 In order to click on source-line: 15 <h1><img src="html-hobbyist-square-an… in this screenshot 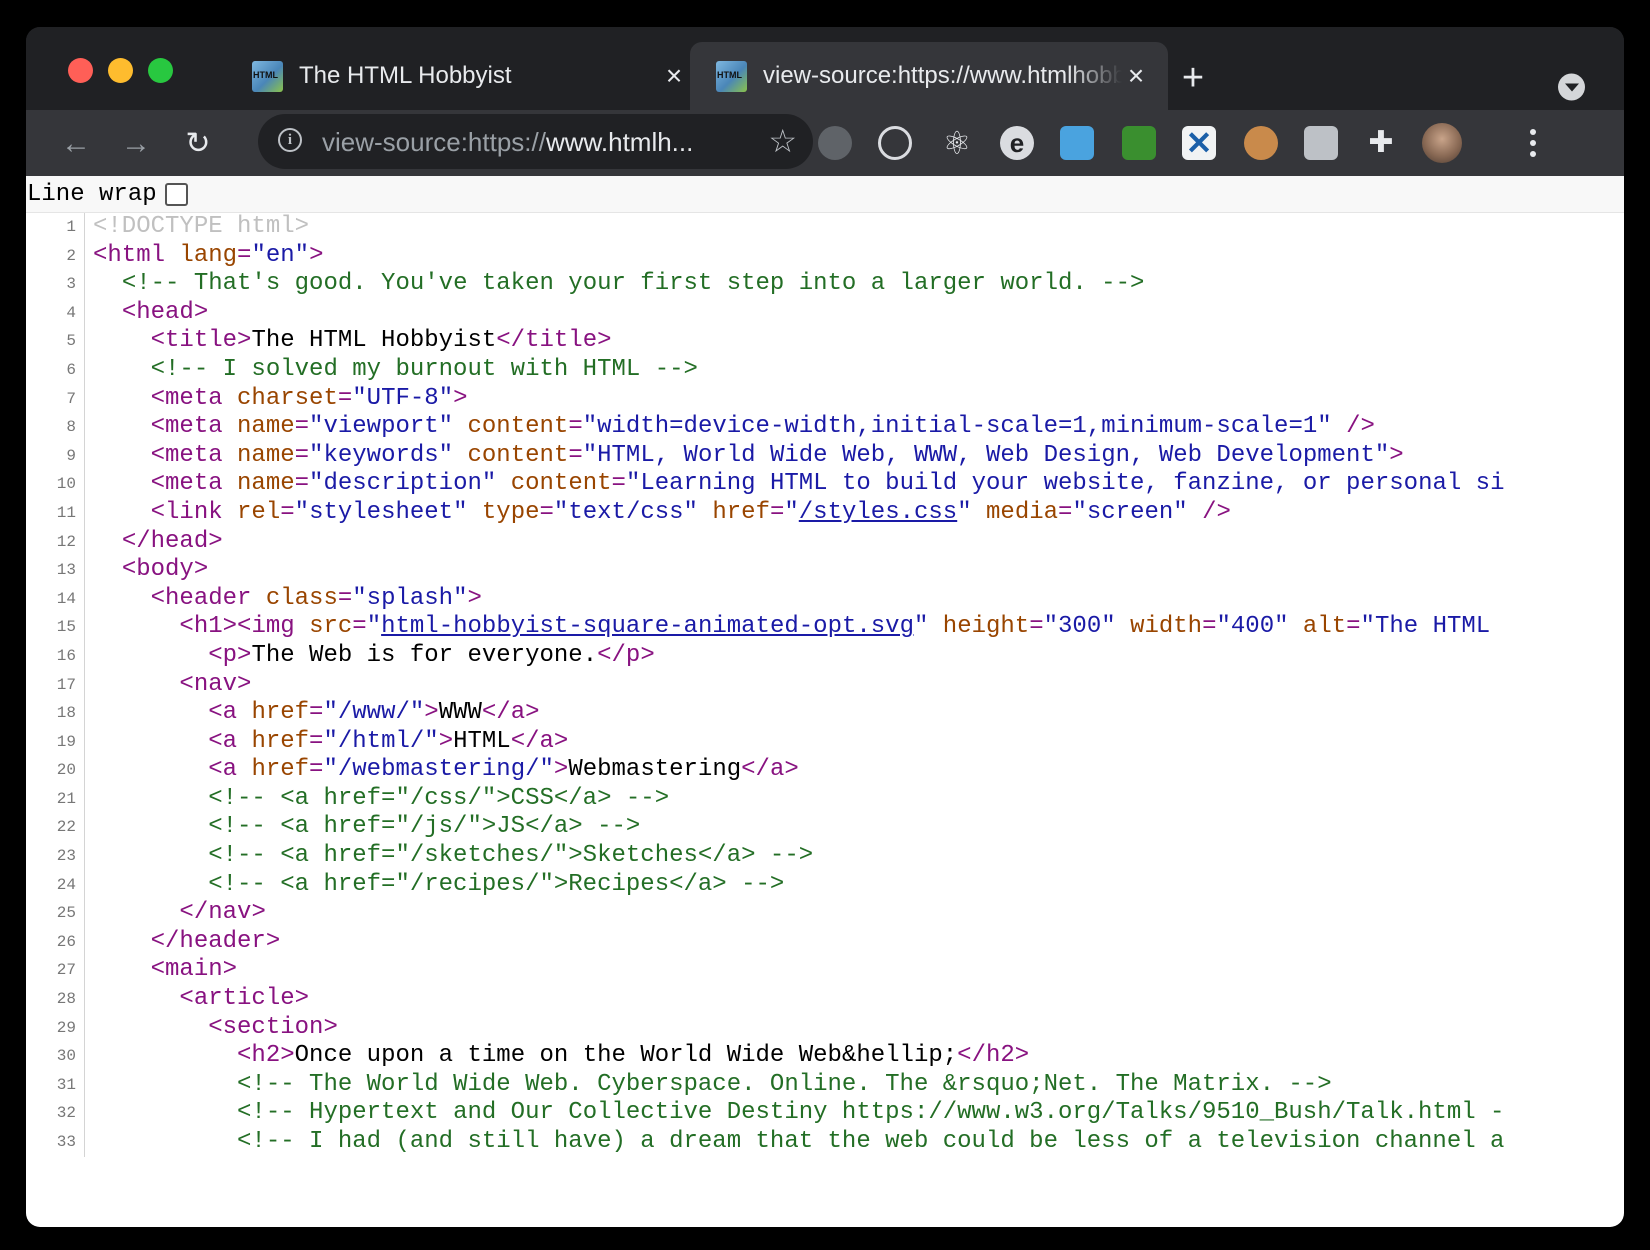, I will do `click(825, 627)`.